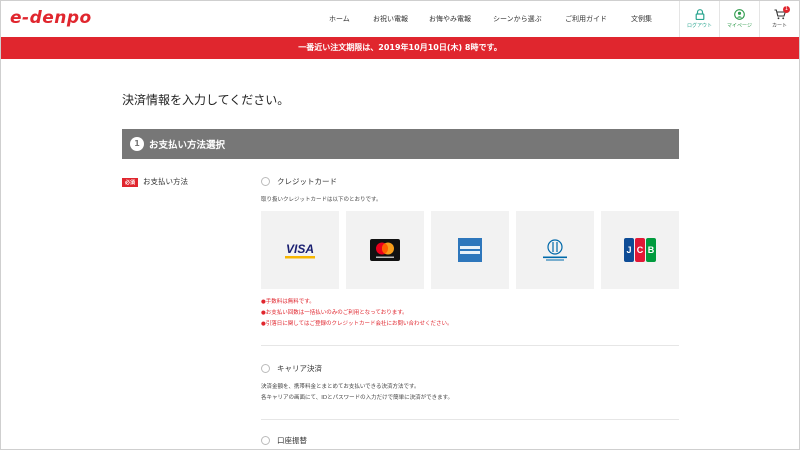 Image resolution: width=800 pixels, height=450 pixels. I want to click on section-title: お支払い方法選択, so click(187, 145).